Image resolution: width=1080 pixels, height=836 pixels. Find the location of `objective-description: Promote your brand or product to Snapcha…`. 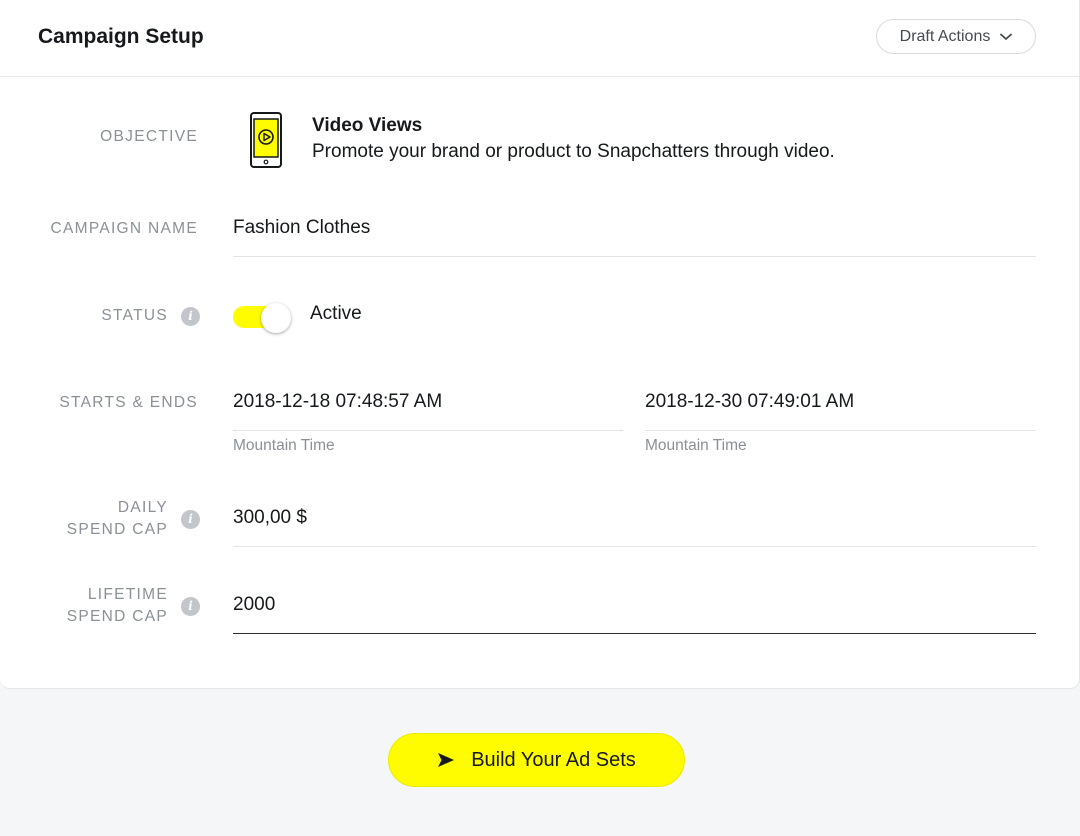

objective-description: Promote your brand or product to Snapcha… is located at coordinates (573, 151).